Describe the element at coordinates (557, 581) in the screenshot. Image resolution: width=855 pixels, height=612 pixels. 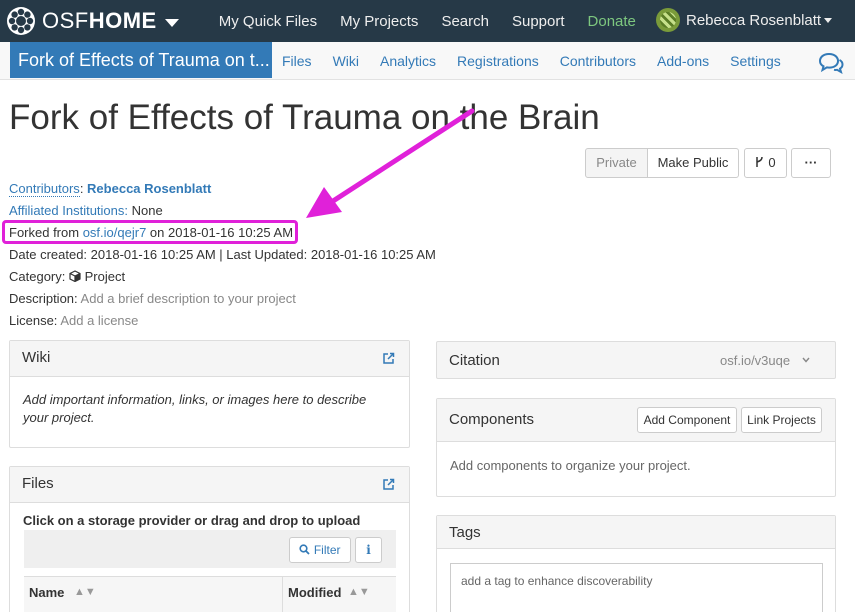
I see `tags-input-placeholder: add a tag to enhance discoverability` at that location.